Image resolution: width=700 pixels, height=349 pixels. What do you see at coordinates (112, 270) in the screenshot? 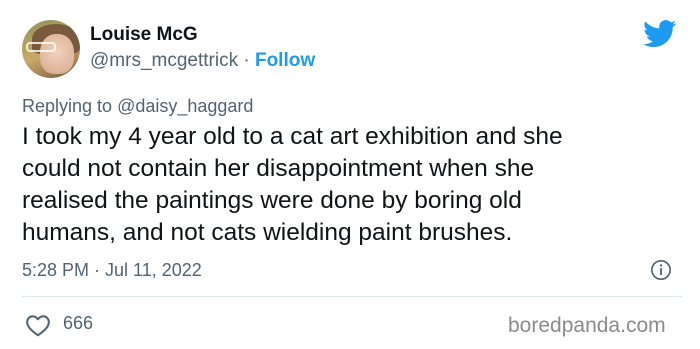
I see `tweet-timestamp: 5:28 PM · Jul 11, 2022` at bounding box center [112, 270].